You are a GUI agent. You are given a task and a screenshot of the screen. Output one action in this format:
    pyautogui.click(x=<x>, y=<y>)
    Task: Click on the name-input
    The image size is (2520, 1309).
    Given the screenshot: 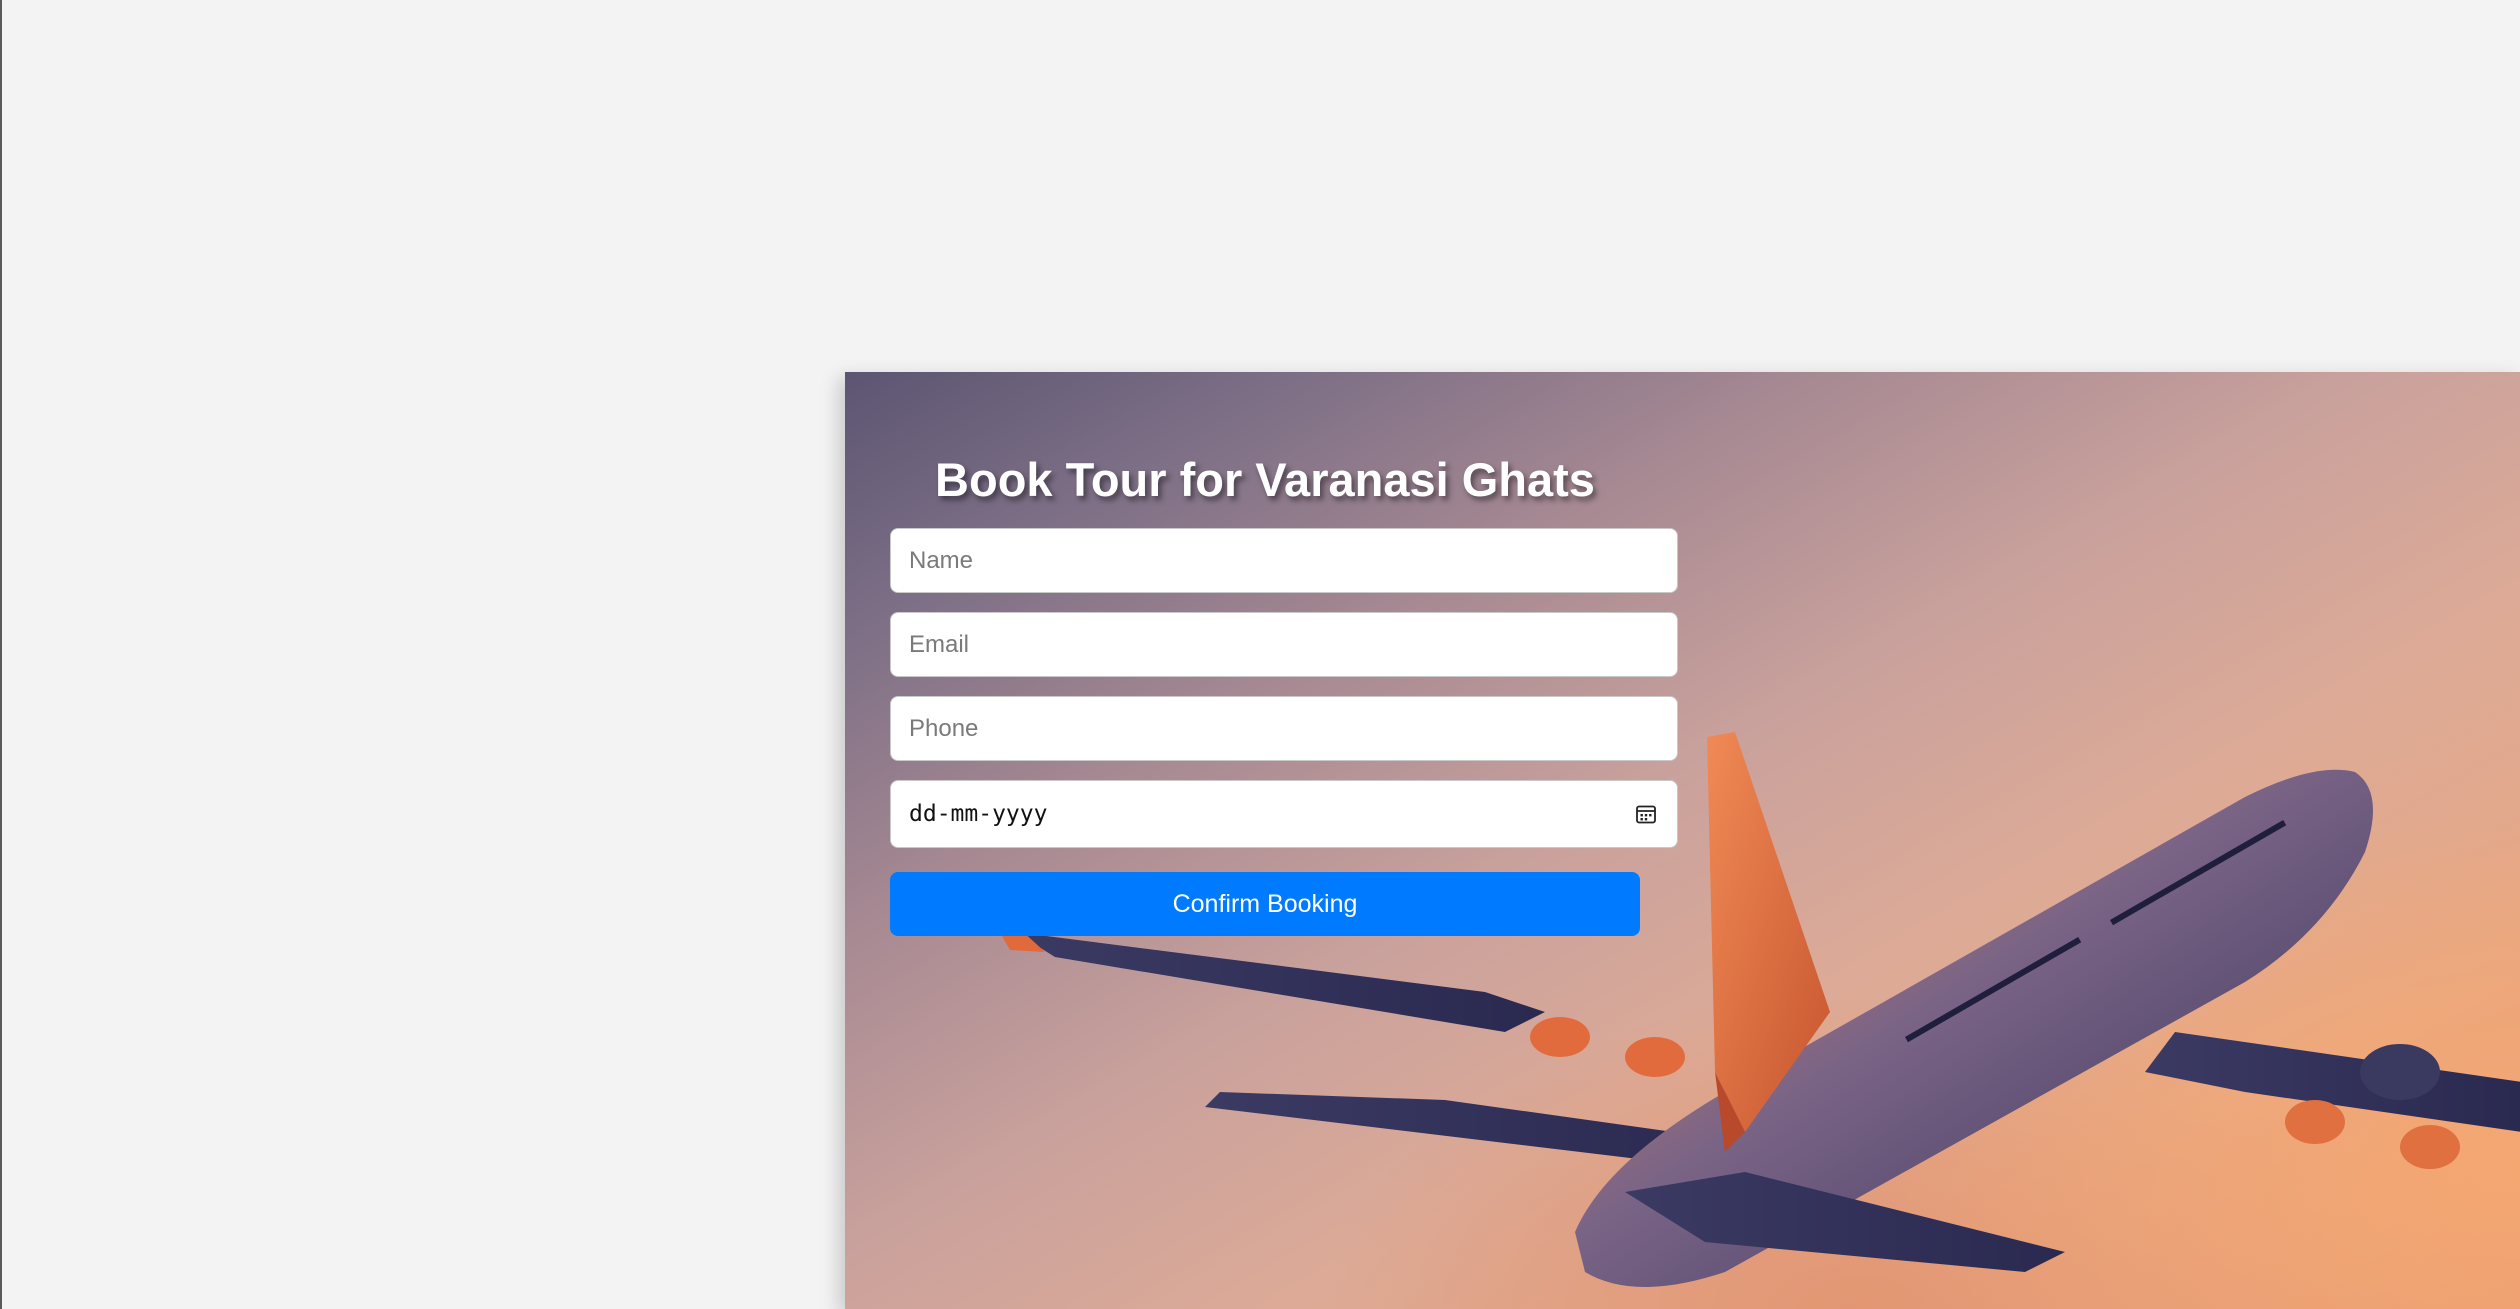 What is the action you would take?
    pyautogui.click(x=1284, y=560)
    